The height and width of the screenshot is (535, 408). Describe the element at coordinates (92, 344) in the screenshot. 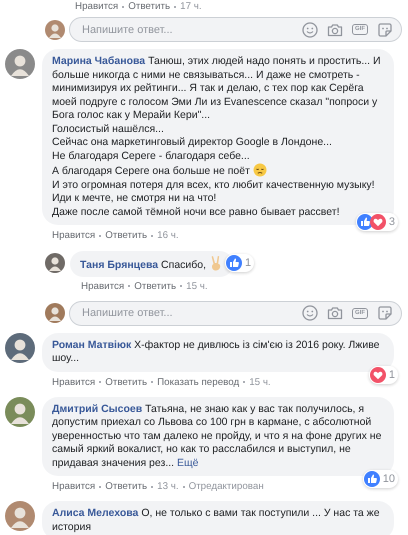

I see `author-name: Роман Матвіюк` at that location.